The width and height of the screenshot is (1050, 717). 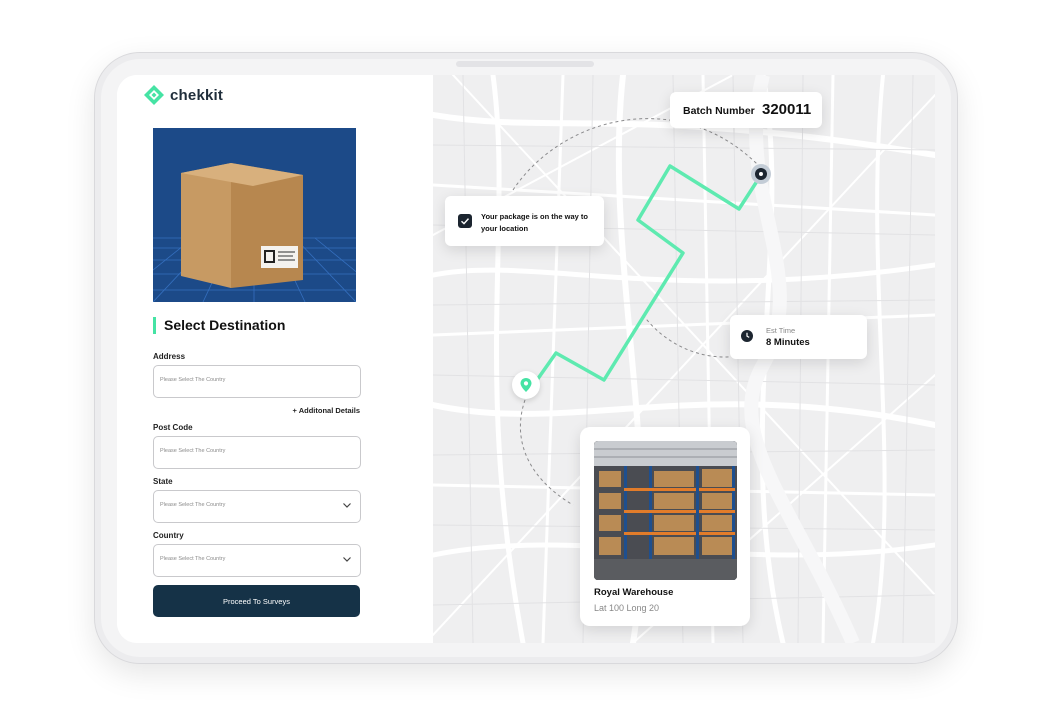 I want to click on batch-number-card: Batch Number 320011, so click(x=746, y=110).